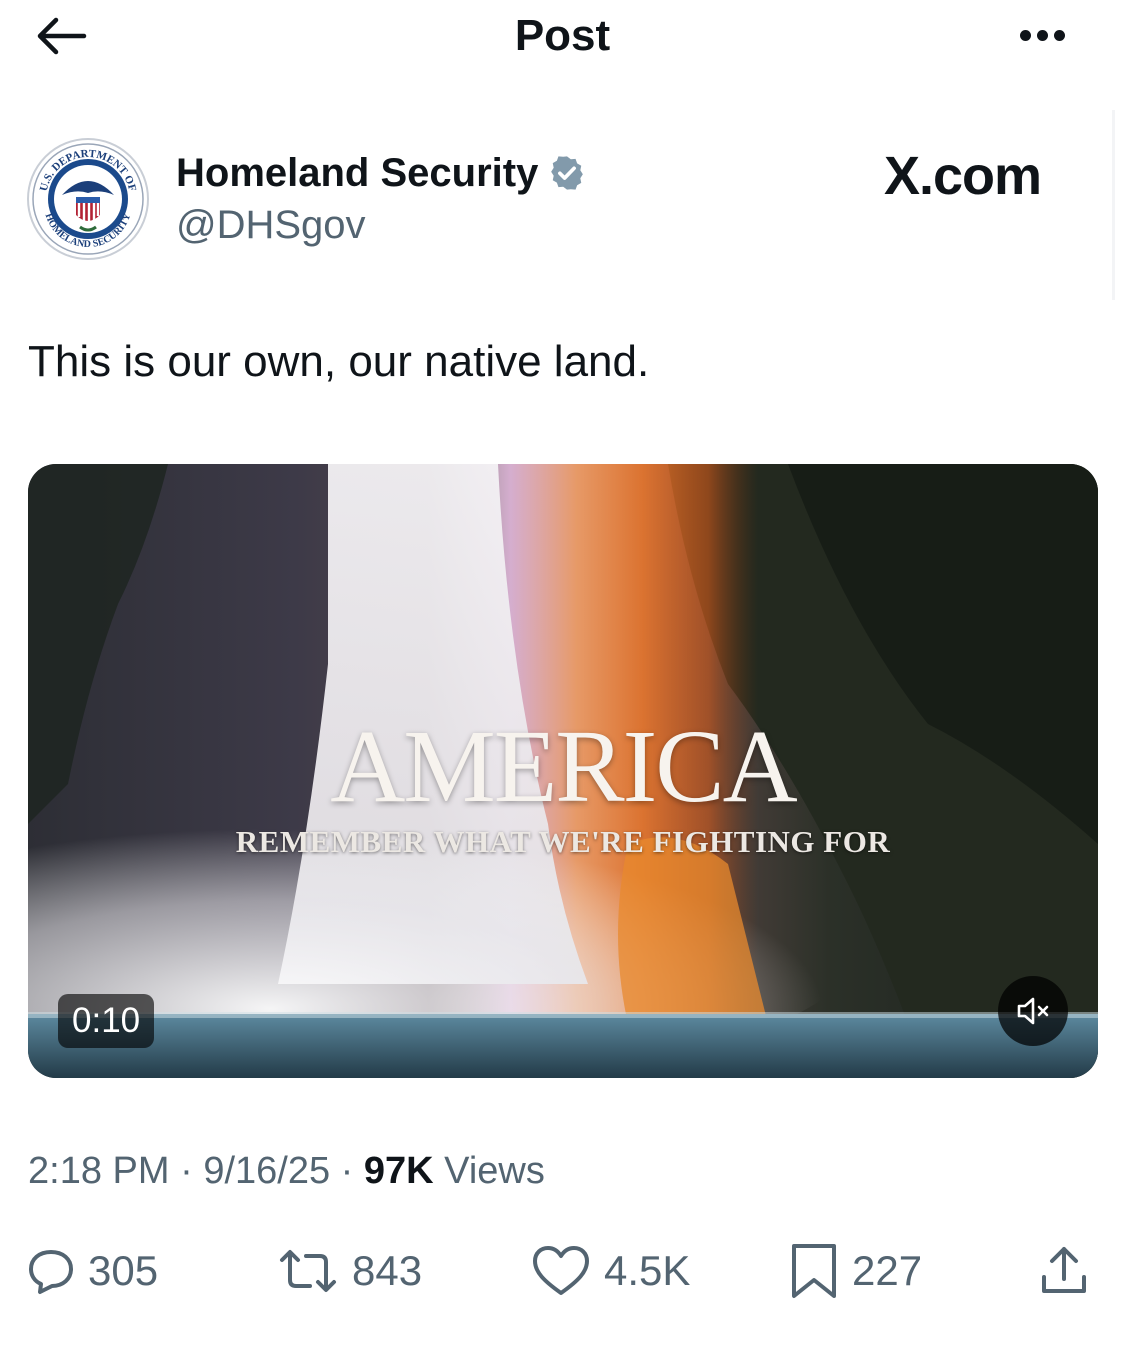 This screenshot has width=1125, height=1370. Describe the element at coordinates (561, 1270) in the screenshot. I see `heart-icon` at that location.